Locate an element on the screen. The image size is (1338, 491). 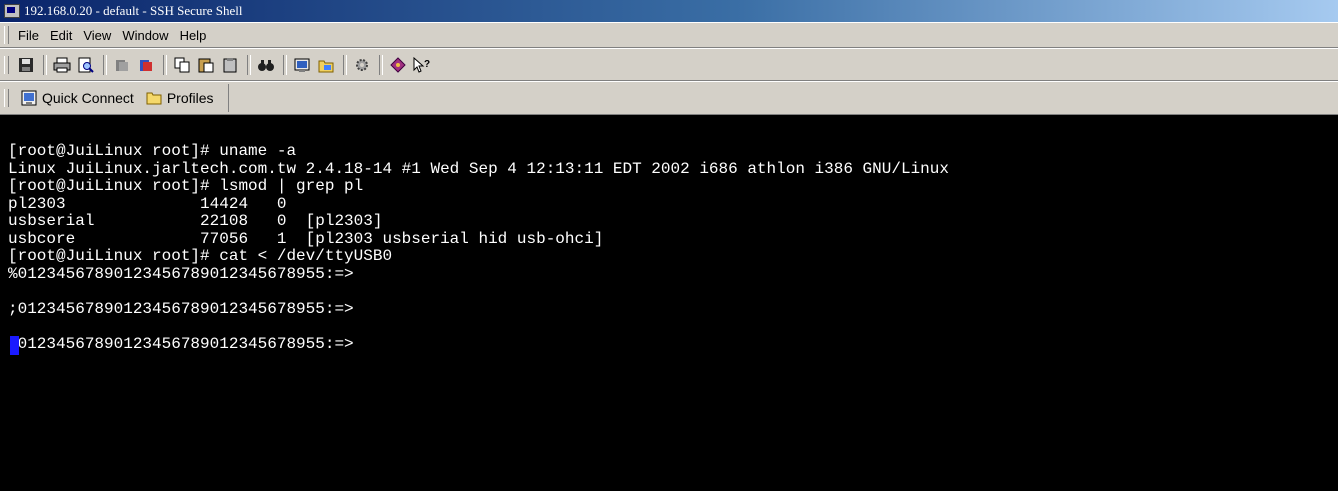
paste-icon is located at coordinates (206, 65).